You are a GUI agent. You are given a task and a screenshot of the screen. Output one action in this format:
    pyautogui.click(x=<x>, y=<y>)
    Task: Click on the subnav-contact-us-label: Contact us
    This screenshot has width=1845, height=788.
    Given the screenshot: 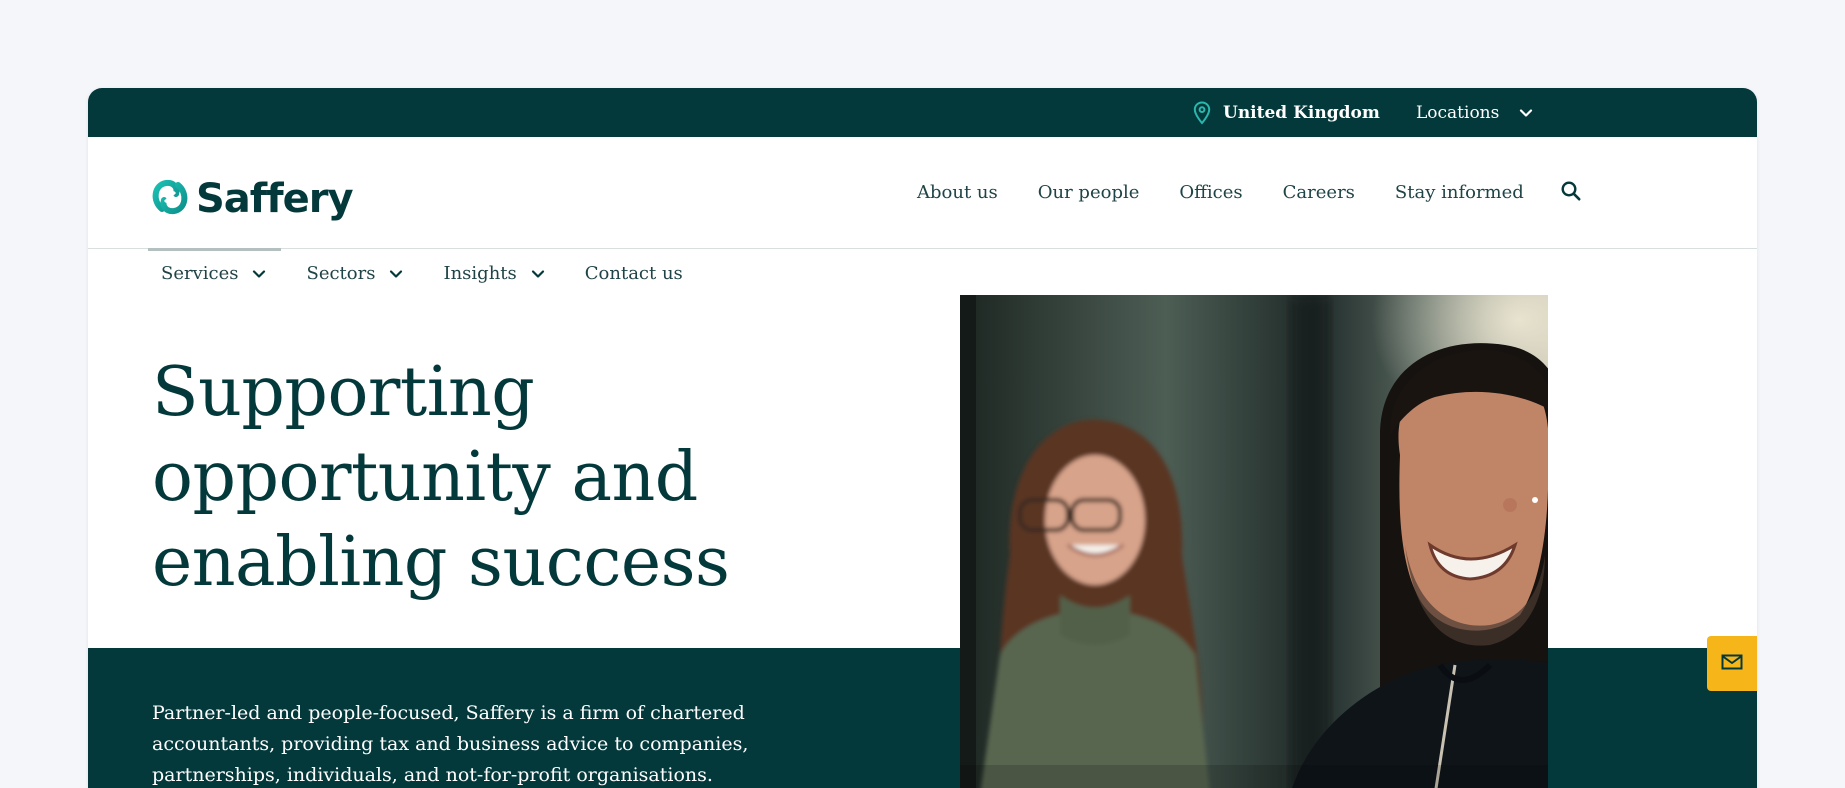 What is the action you would take?
    pyautogui.click(x=633, y=273)
    